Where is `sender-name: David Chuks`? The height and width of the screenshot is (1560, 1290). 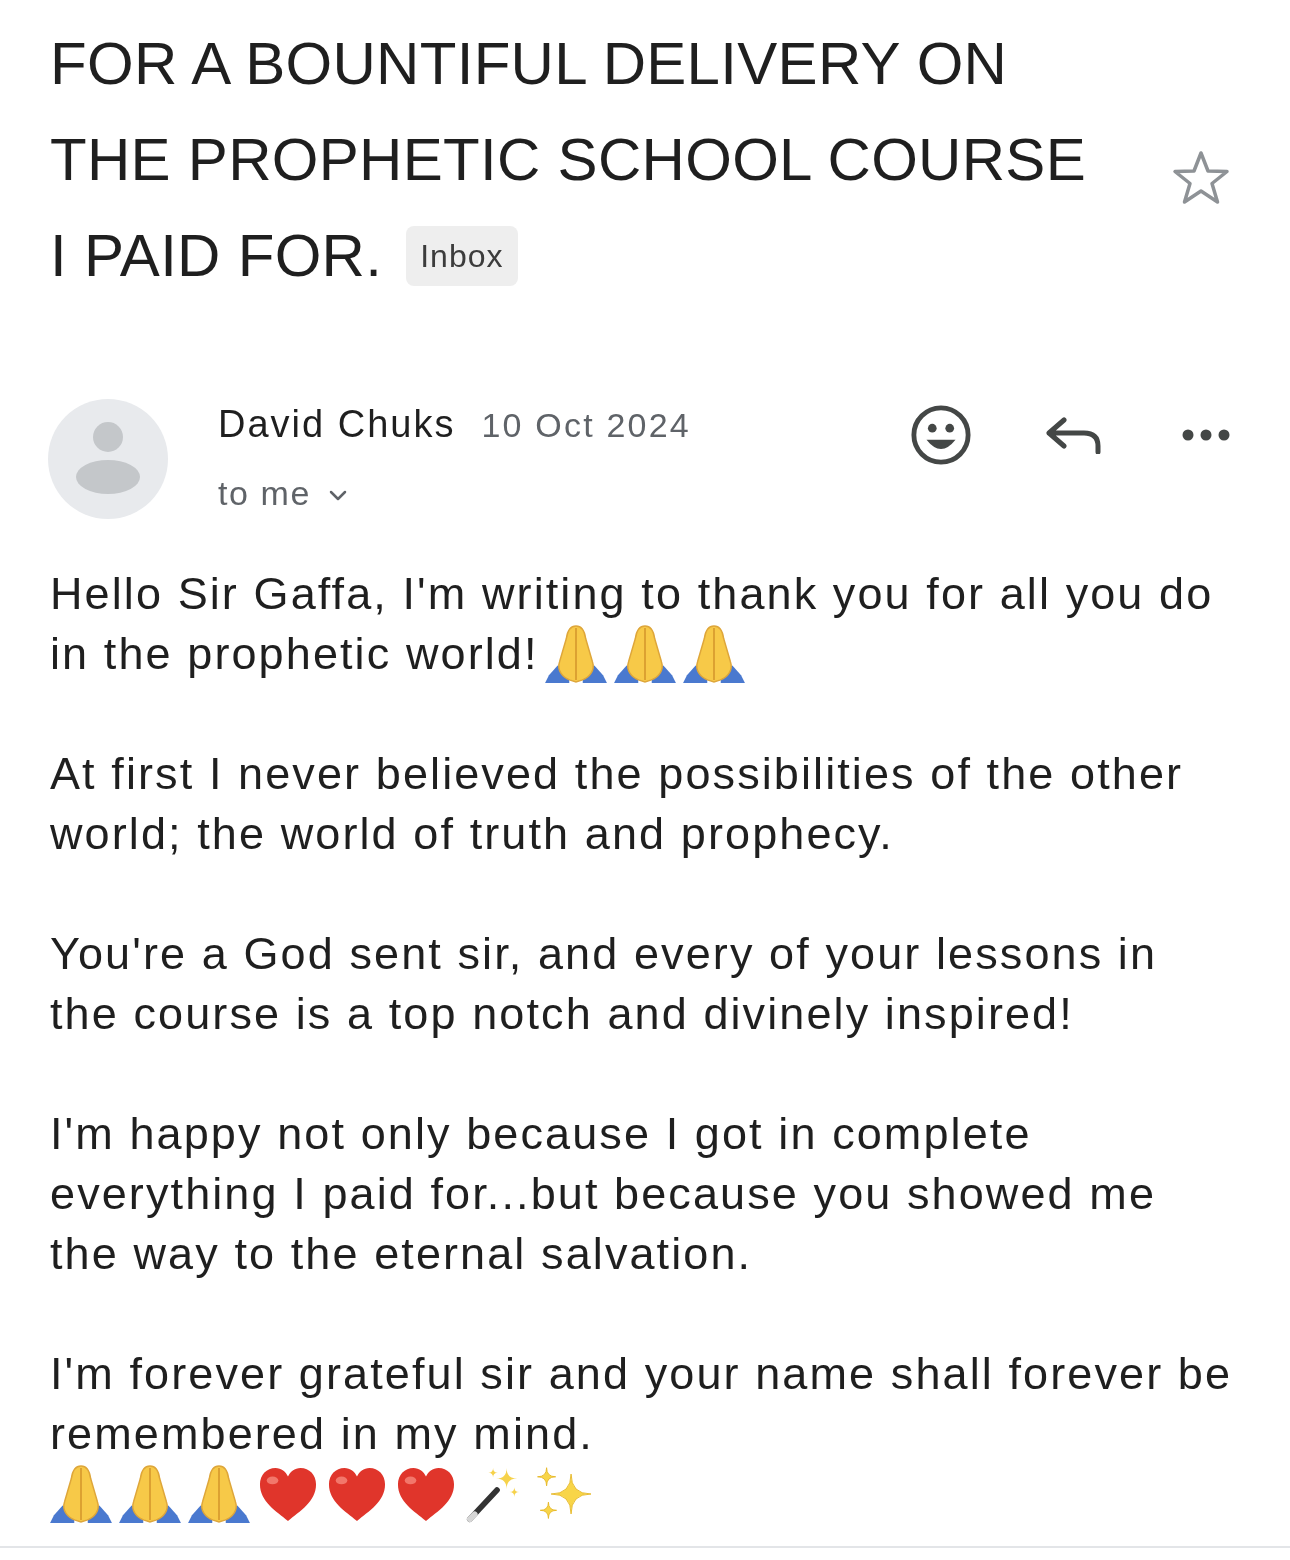
sender-name: David Chuks is located at coordinates (337, 424).